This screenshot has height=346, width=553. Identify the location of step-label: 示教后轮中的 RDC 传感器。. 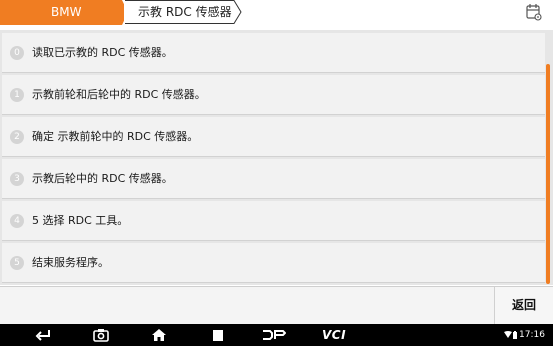
(102, 178).